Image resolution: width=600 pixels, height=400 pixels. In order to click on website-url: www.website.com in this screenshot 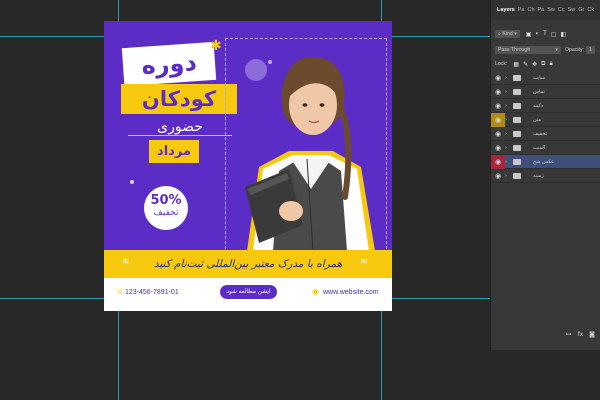, I will do `click(351, 292)`.